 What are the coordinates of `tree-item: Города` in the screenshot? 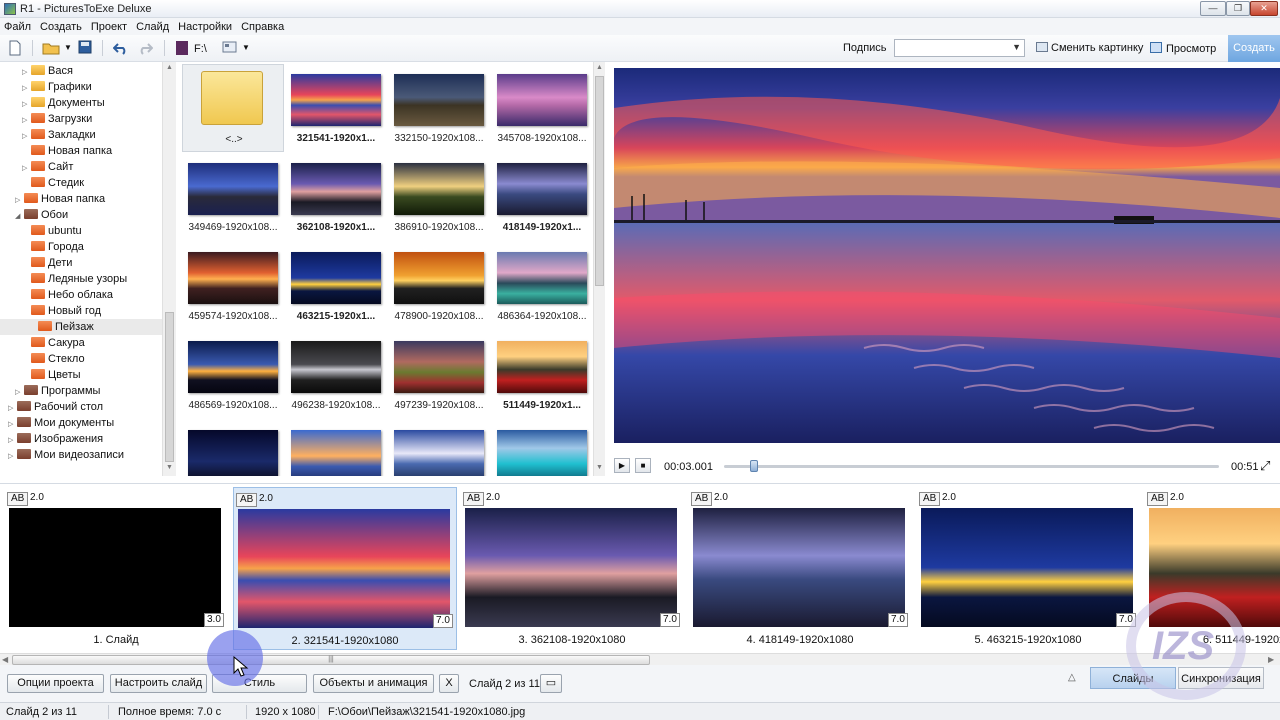 It's located at (53, 247).